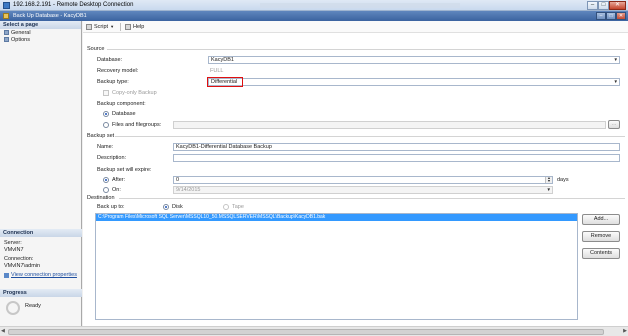 The width and height of the screenshot is (628, 336). I want to click on remove-button: Remove, so click(601, 236).